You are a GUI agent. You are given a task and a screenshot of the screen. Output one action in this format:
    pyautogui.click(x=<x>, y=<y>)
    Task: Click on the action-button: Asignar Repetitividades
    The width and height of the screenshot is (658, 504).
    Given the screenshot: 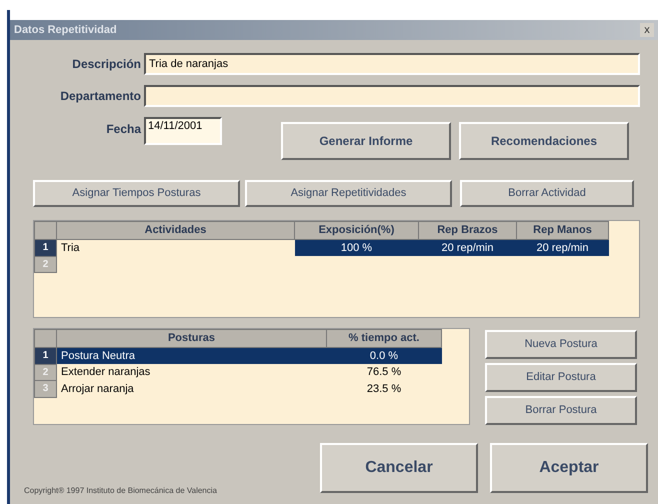 What is the action you would take?
    pyautogui.click(x=348, y=193)
    